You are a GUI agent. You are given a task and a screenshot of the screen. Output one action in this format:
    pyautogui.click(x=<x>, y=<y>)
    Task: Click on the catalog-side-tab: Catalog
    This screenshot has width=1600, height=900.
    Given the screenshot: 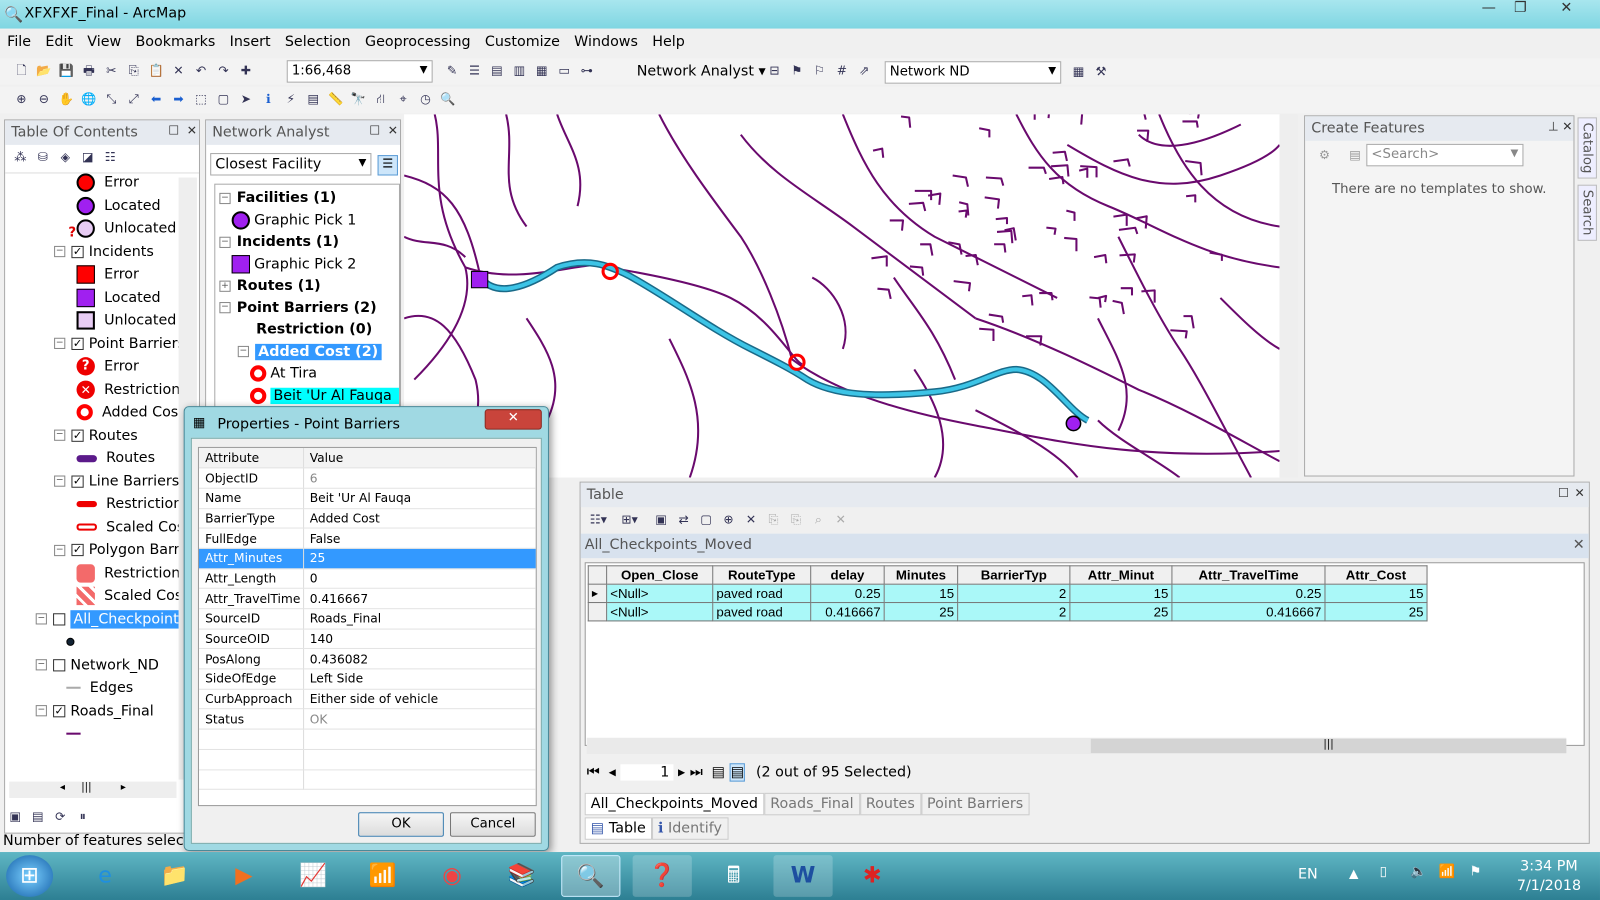 What is the action you would take?
    pyautogui.click(x=1587, y=148)
    